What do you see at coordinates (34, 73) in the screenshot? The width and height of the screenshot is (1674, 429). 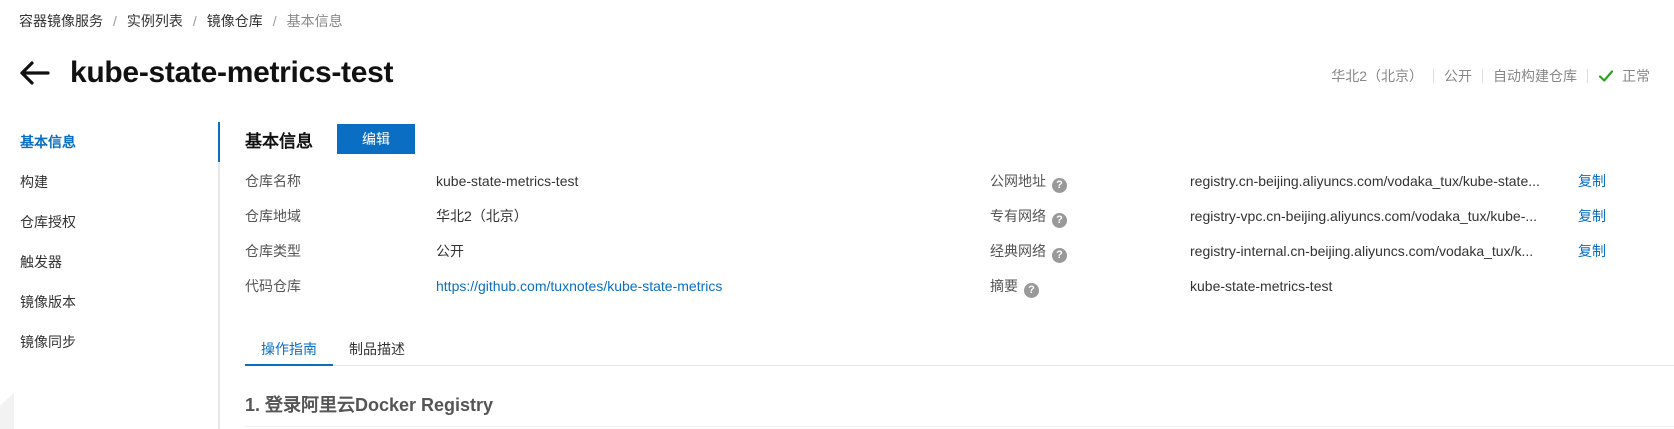 I see `arrow-left-icon` at bounding box center [34, 73].